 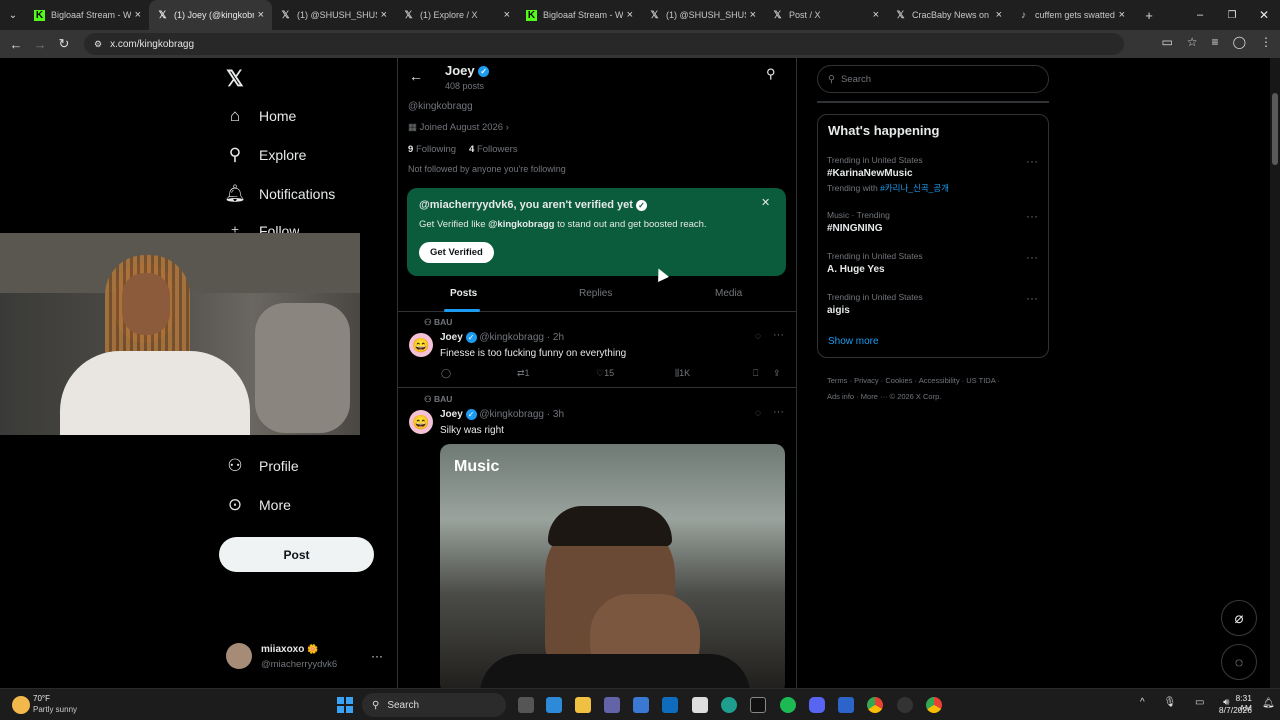 I want to click on browser-tab: ♪ cuffem gets swatted ×, so click(x=1071, y=15).